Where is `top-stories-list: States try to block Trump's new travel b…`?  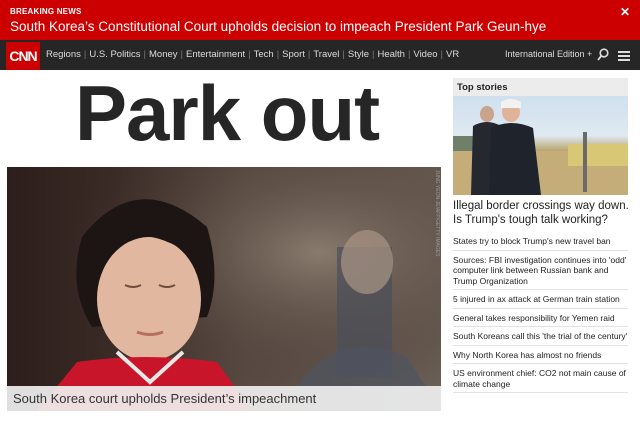
top-stories-list: States try to block Trump's new travel b… is located at coordinates (540, 315).